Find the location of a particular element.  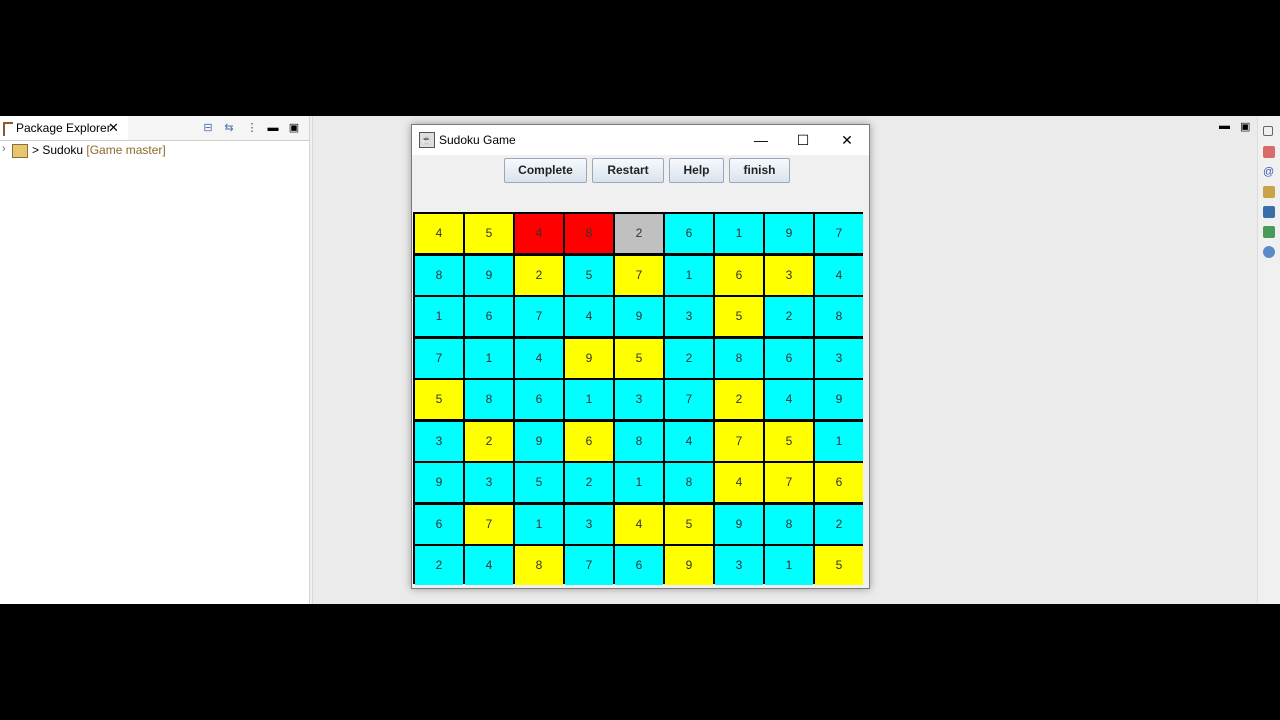

declaration-icon is located at coordinates (1269, 192).